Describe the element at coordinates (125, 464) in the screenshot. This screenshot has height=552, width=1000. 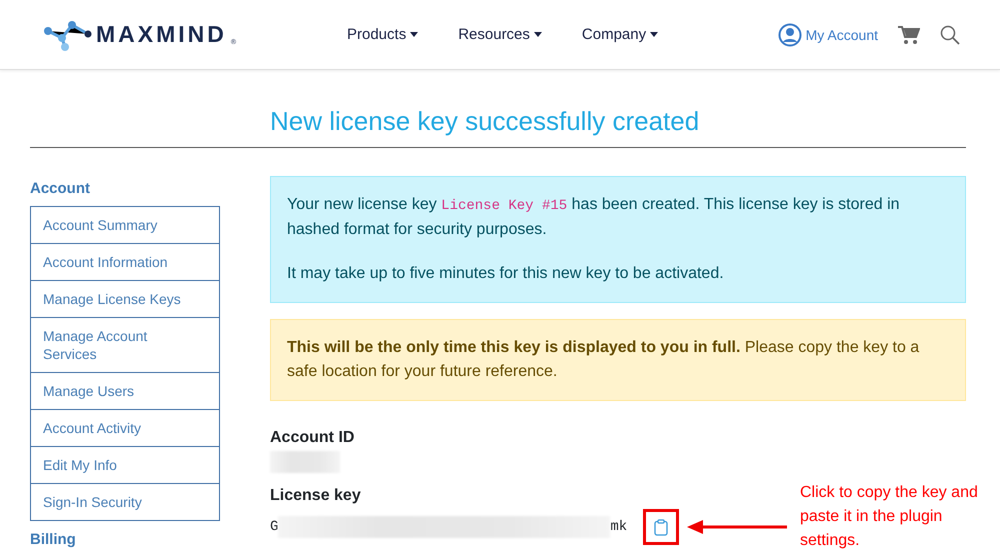
I see `sidebar-item: Edit My Info` at that location.